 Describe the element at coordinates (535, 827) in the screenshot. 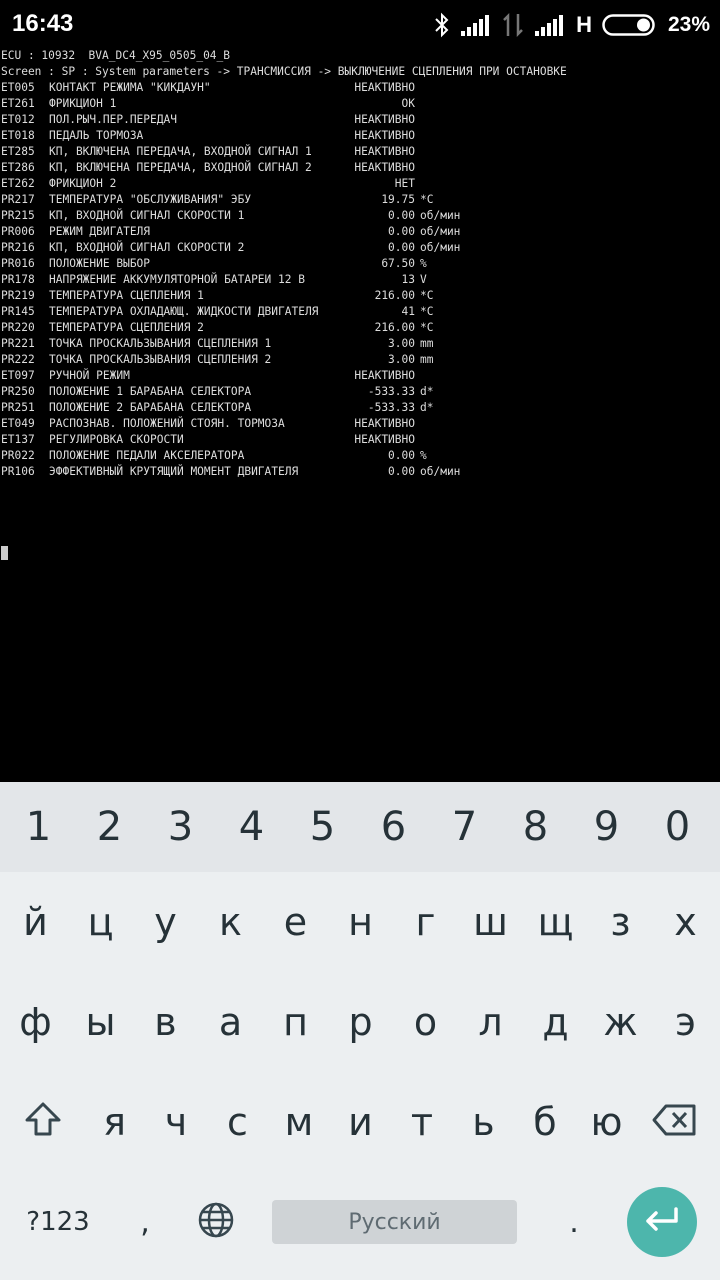

I see `key-8: 8` at that location.